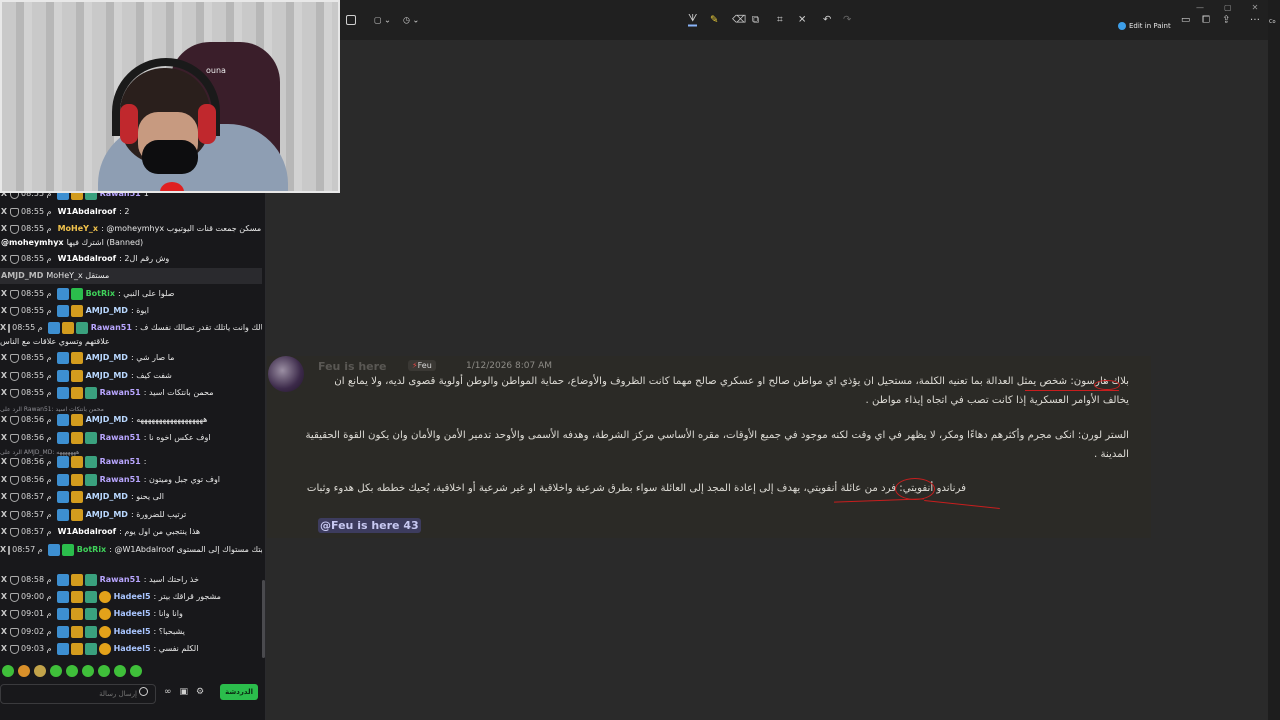 Image resolution: width=1280 pixels, height=720 pixels. I want to click on save-icon: ▭, so click(1185, 20).